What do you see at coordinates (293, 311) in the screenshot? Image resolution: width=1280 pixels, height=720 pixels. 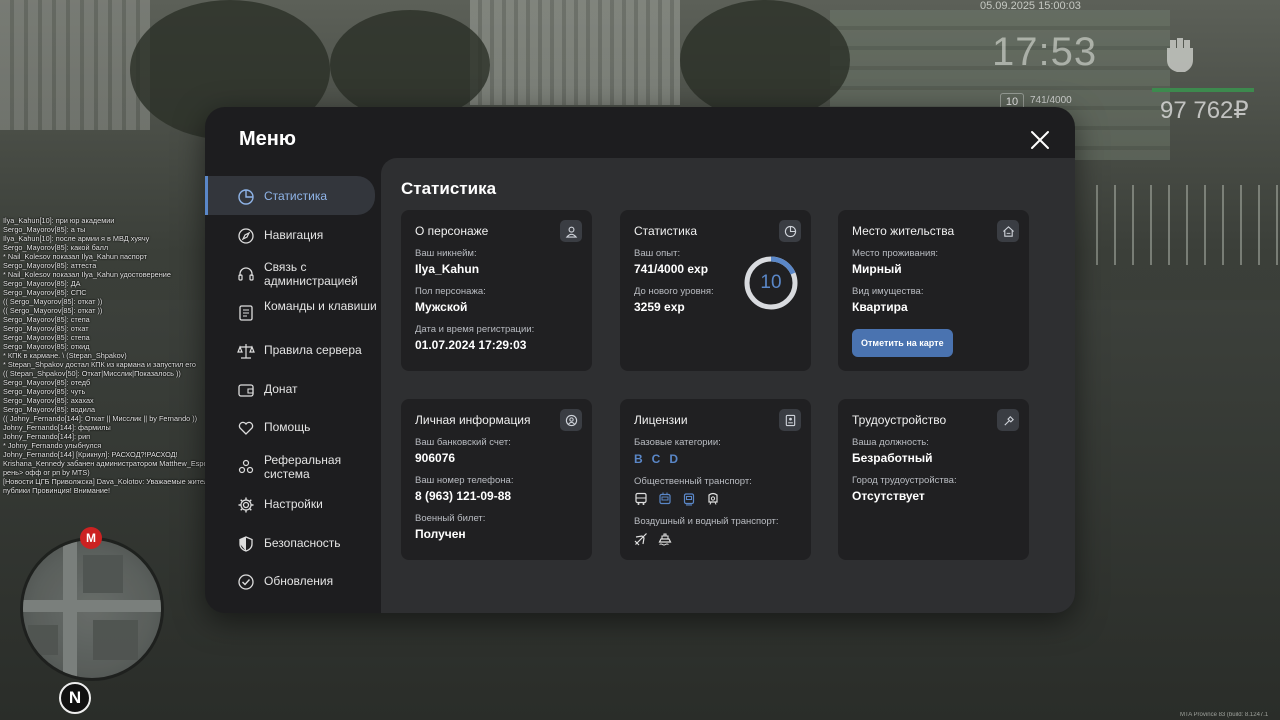 I see `nav-item-commands: Команды и клавиши` at bounding box center [293, 311].